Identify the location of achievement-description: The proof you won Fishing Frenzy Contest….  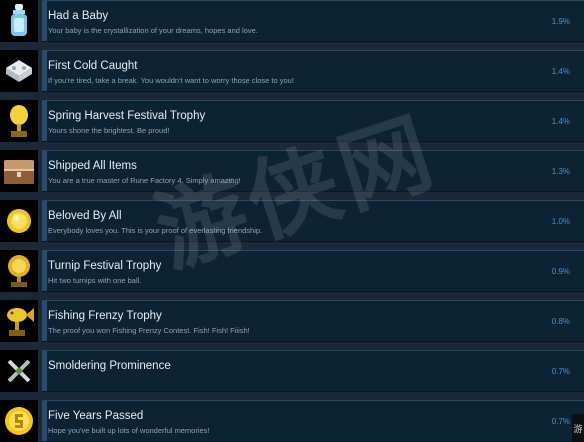
(149, 330).